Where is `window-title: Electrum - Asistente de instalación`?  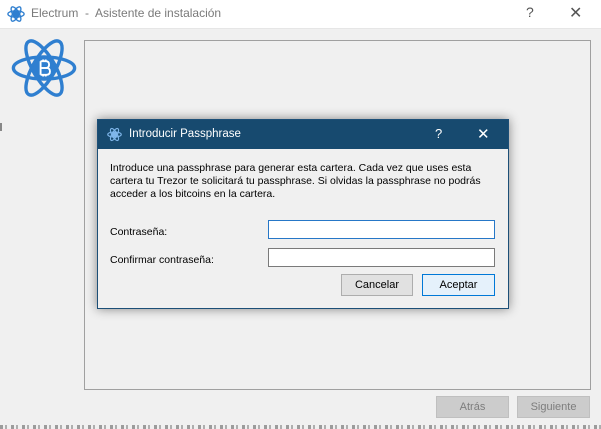 window-title: Electrum - Asistente de instalación is located at coordinates (126, 13).